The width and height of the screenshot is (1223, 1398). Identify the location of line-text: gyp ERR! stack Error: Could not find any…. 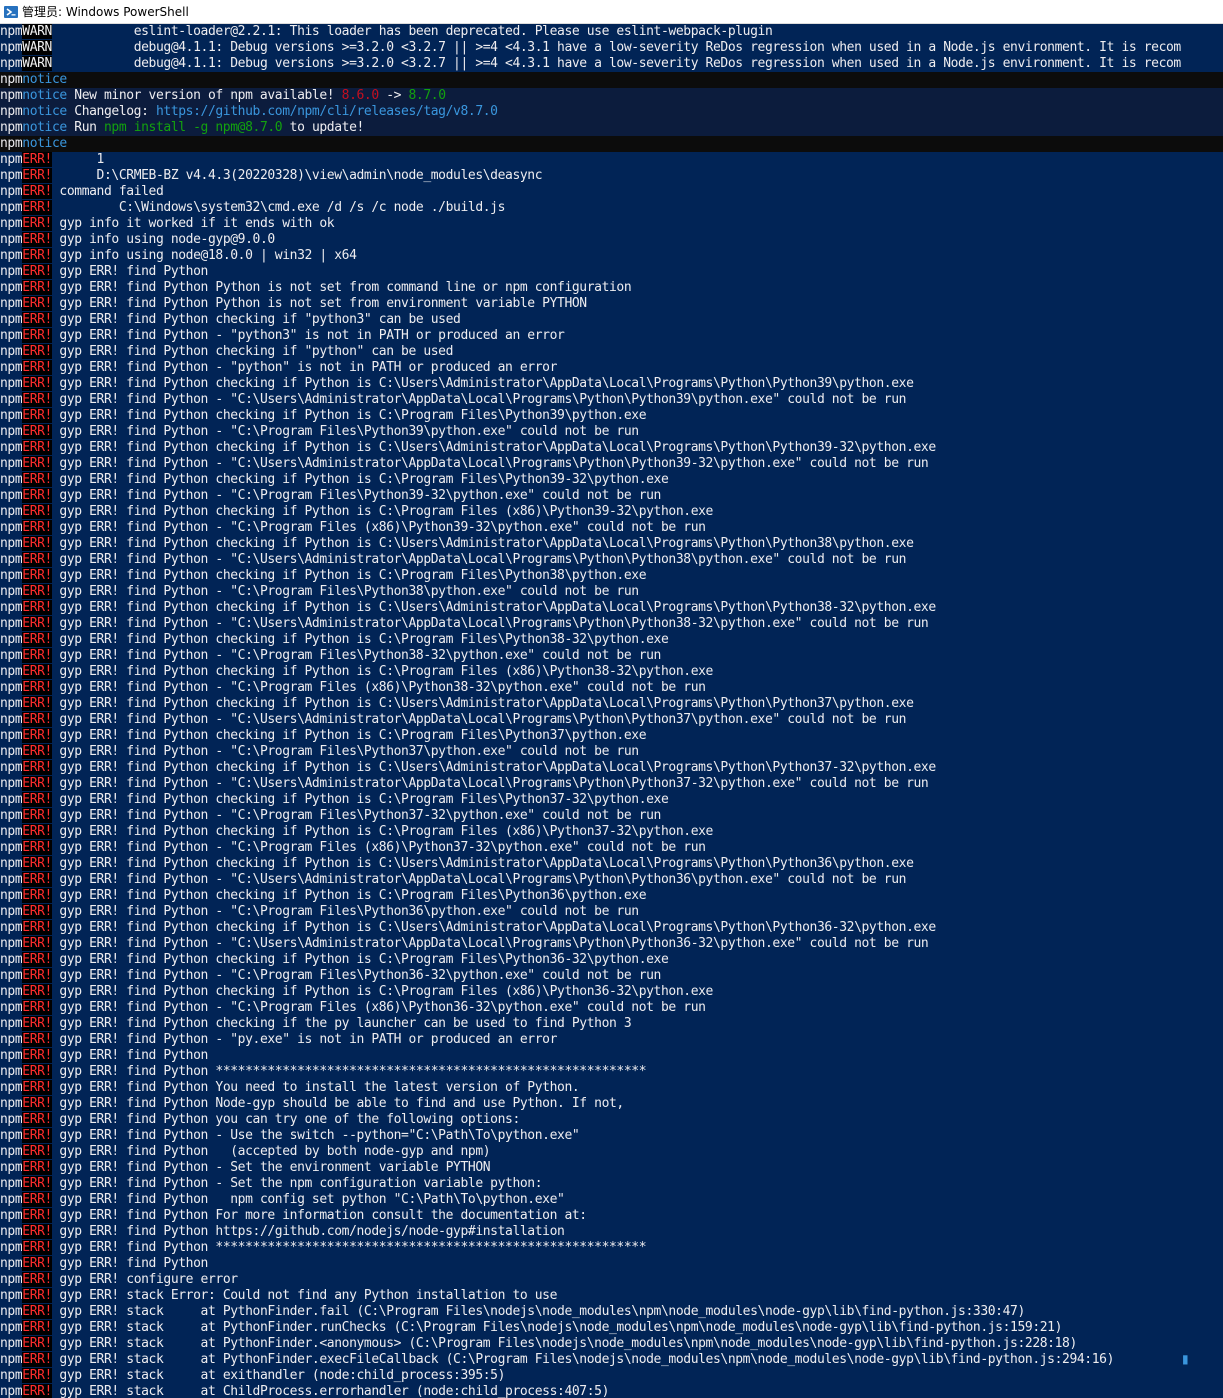
(305, 1295).